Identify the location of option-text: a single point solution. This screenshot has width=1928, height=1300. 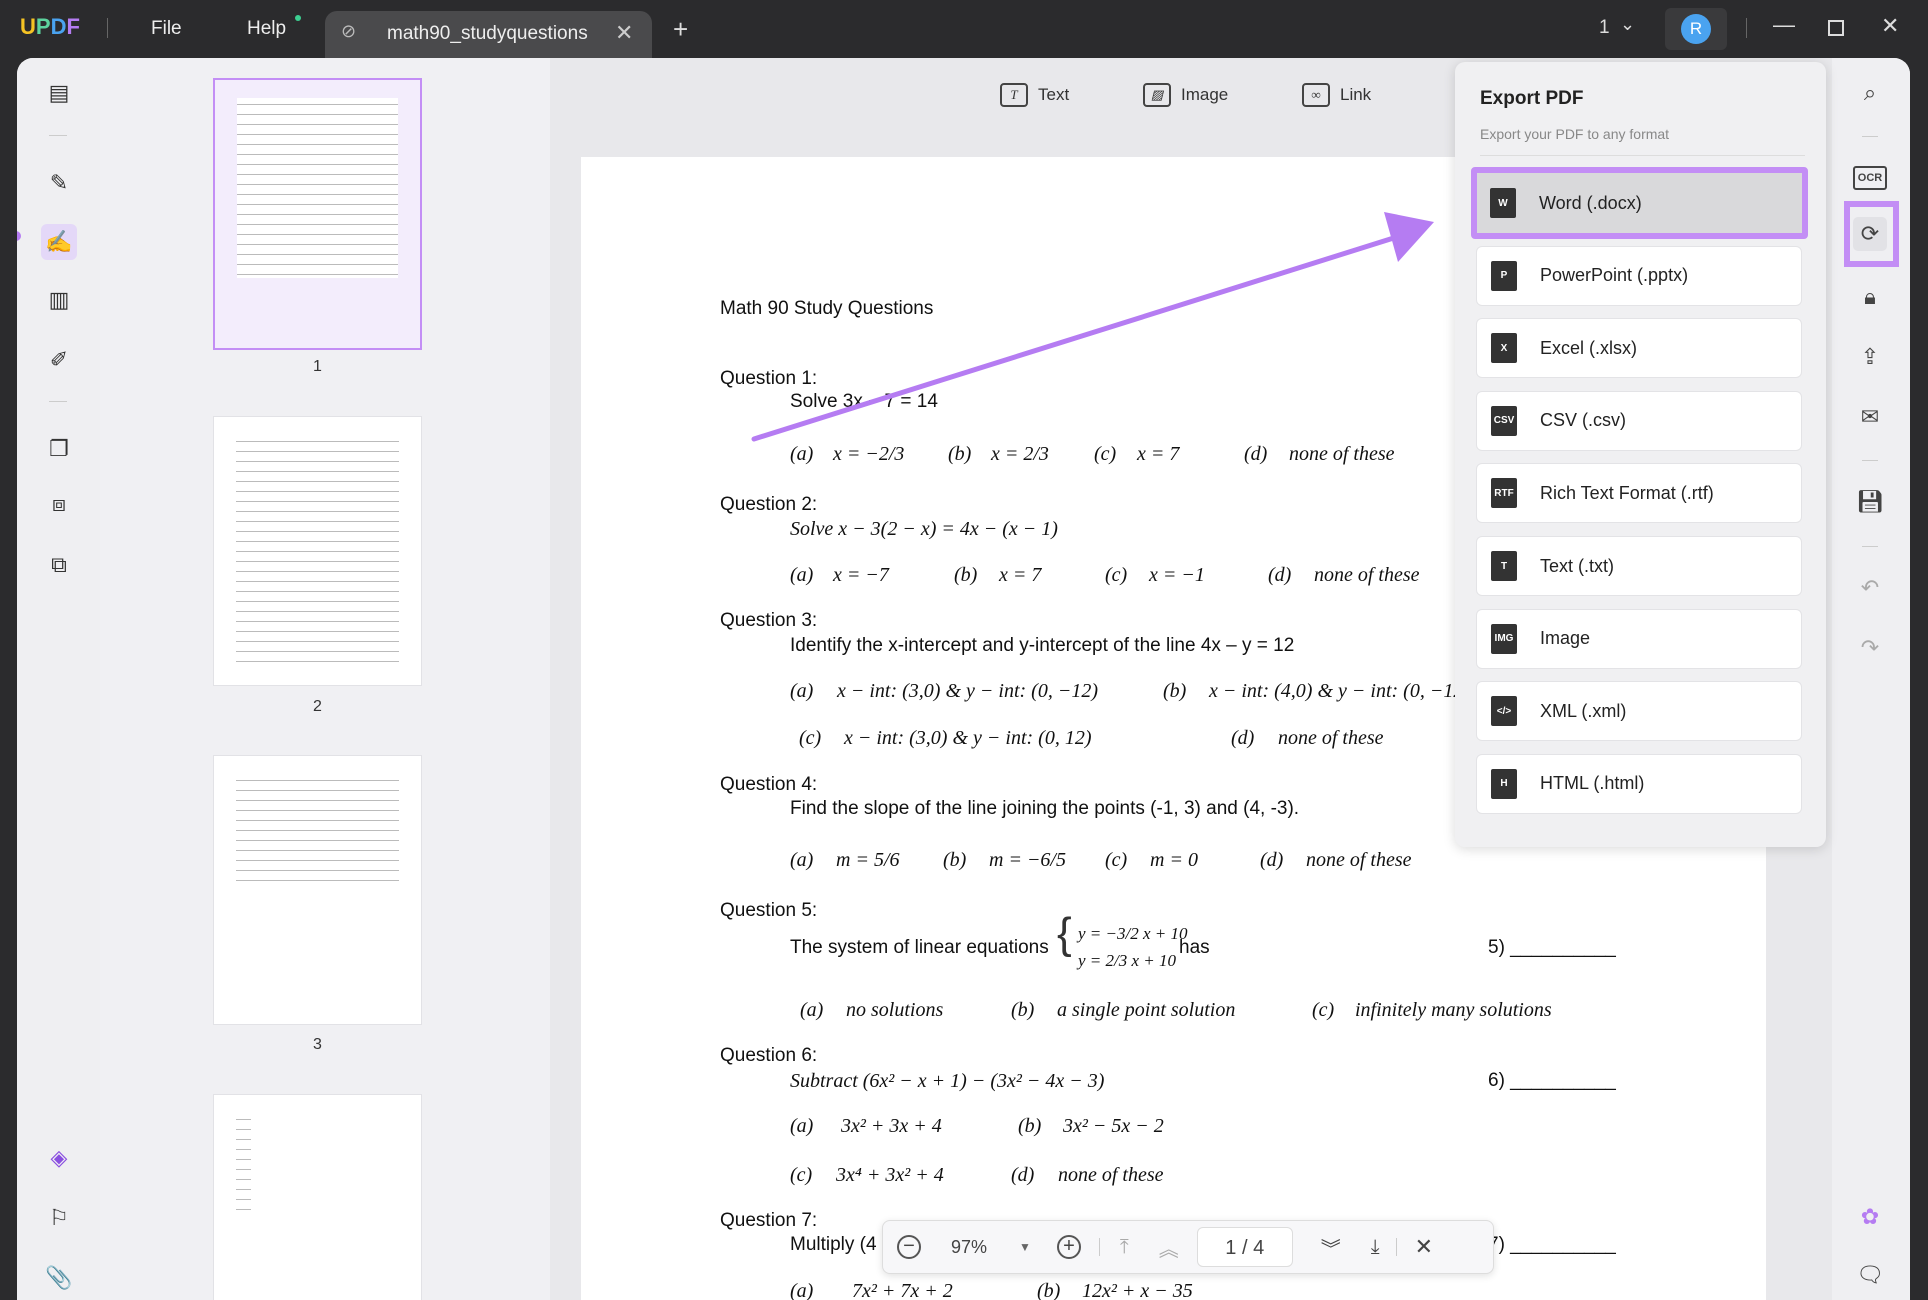
(1146, 1010).